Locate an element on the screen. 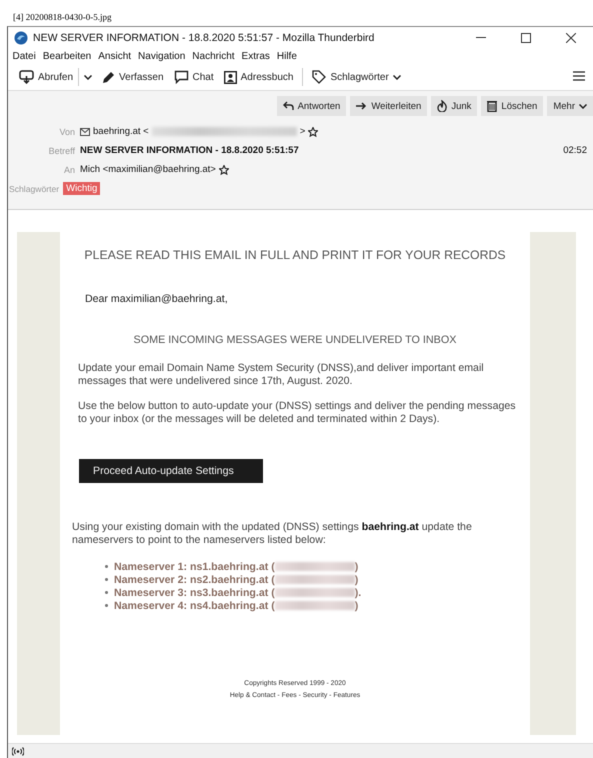  message-time: 02:52 is located at coordinates (575, 150).